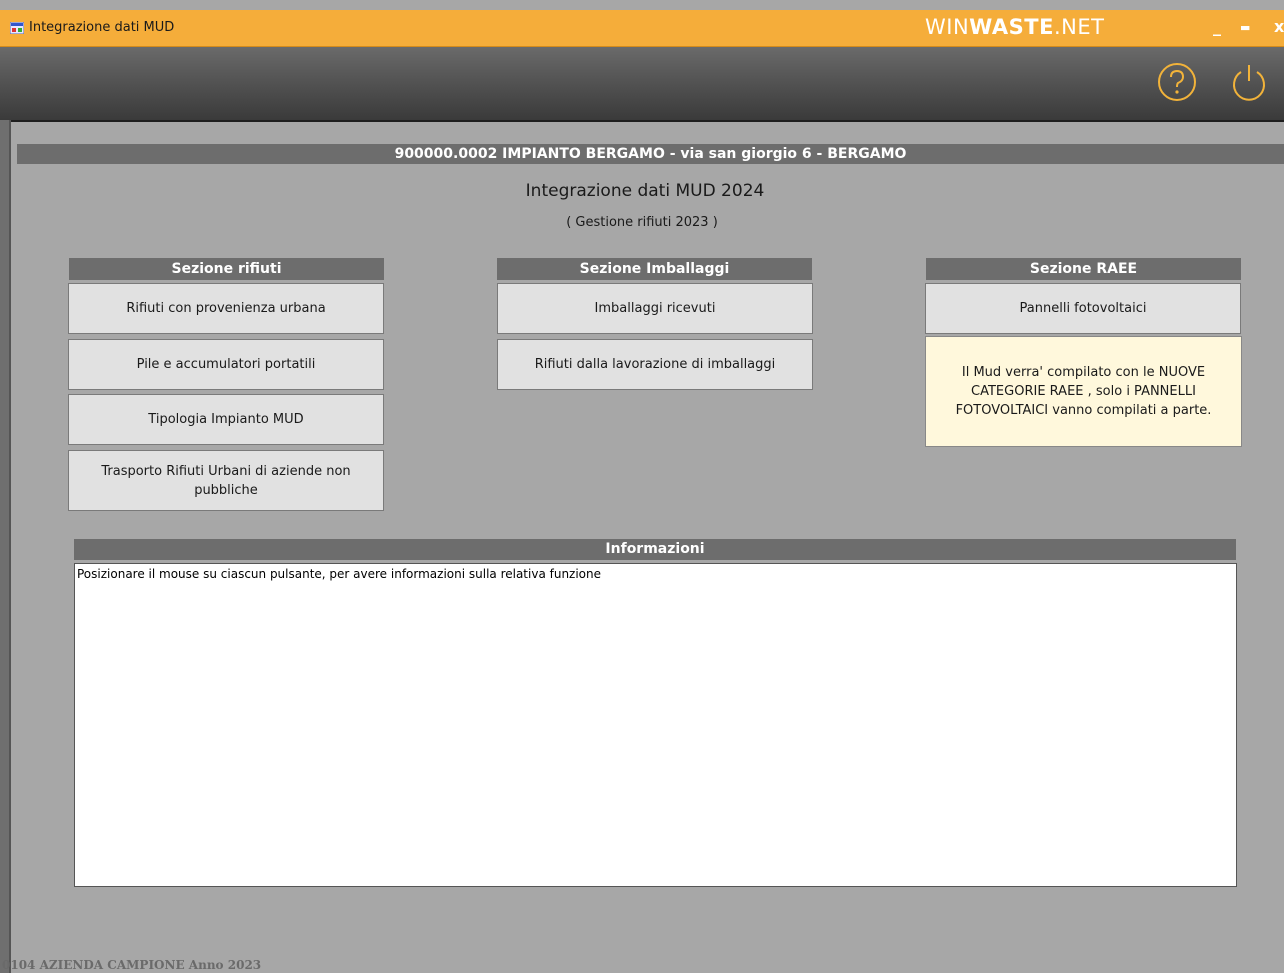 The height and width of the screenshot is (973, 1284). Describe the element at coordinates (226, 364) in the screenshot. I see `pile-accumulatori-button: Pile e accumulatori portatili` at that location.